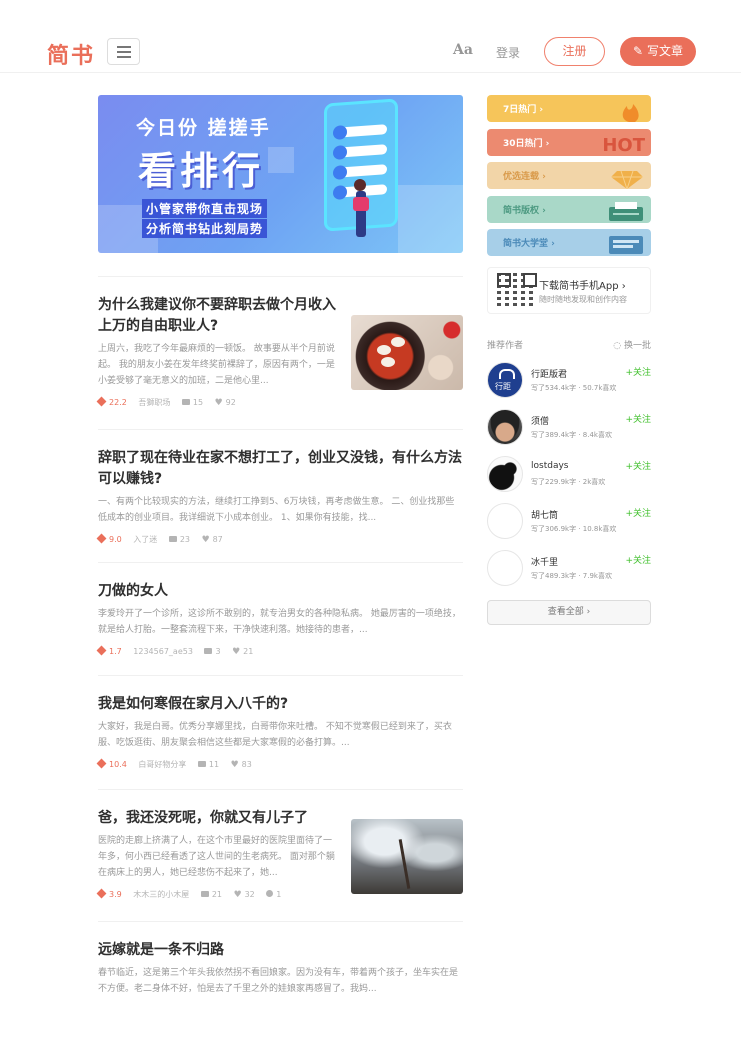 The width and height of the screenshot is (741, 1048). Describe the element at coordinates (218, 818) in the screenshot. I see `article-title: 爸，我还没死呢，你就又有儿子了` at that location.